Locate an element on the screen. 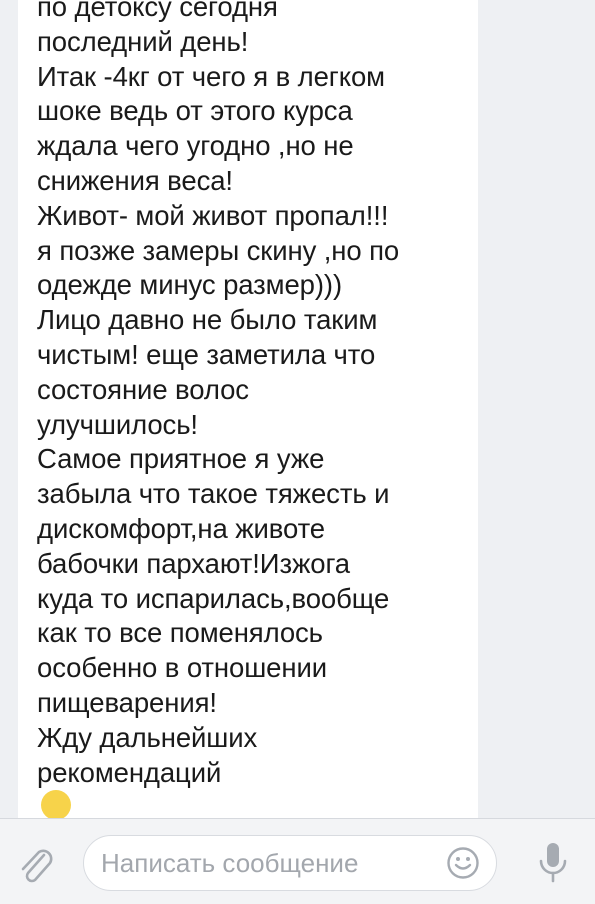 This screenshot has height=904, width=595. message-line: Лицо давно не было таким is located at coordinates (207, 320).